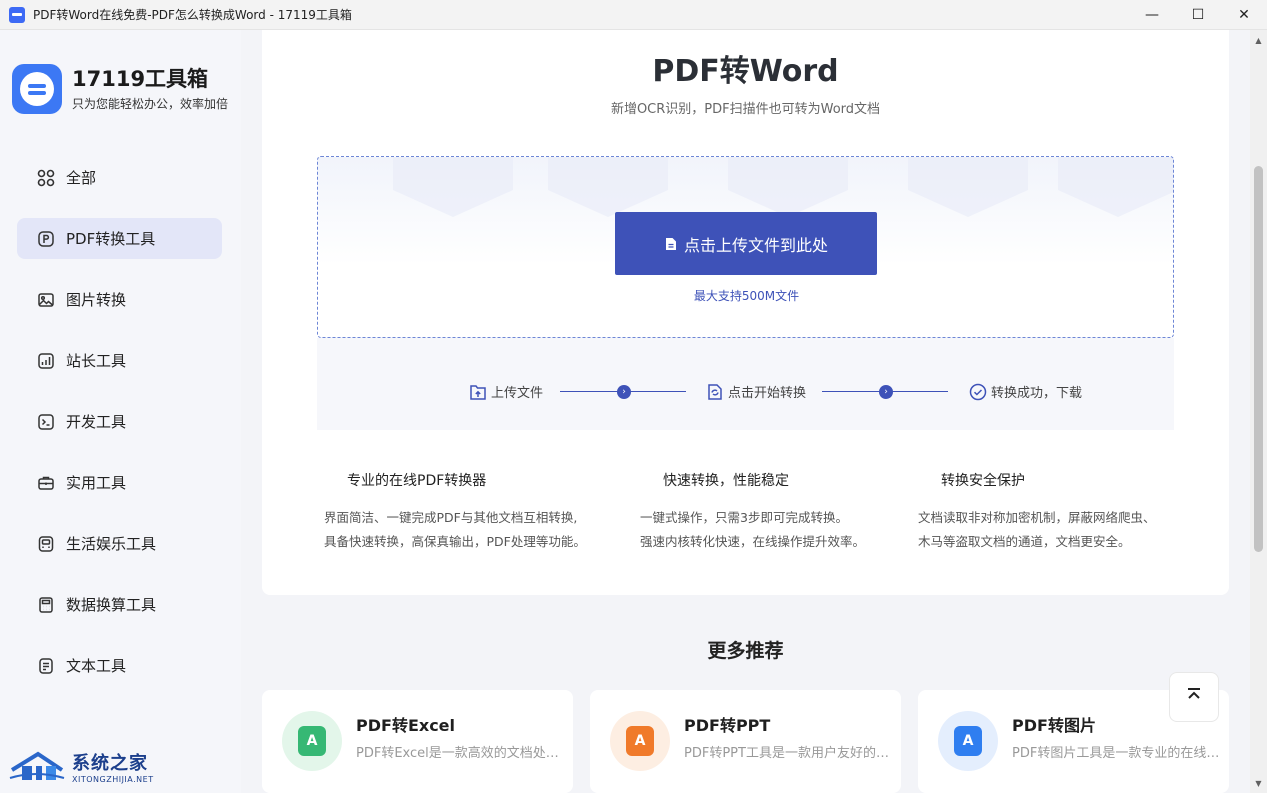  I want to click on sidebar-item-utility: 实用工具, so click(119, 482).